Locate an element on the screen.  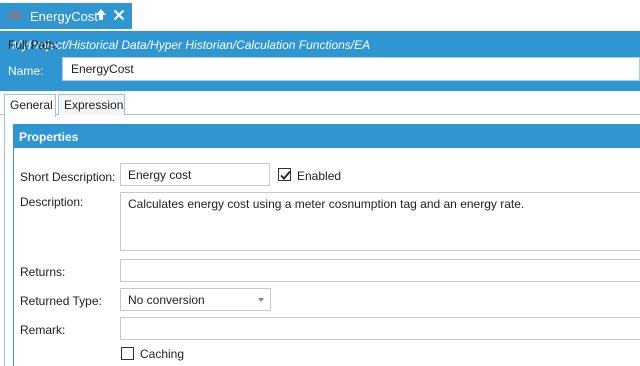
document-tab-energycost: (x) EnergyCost is located at coordinates (66, 16).